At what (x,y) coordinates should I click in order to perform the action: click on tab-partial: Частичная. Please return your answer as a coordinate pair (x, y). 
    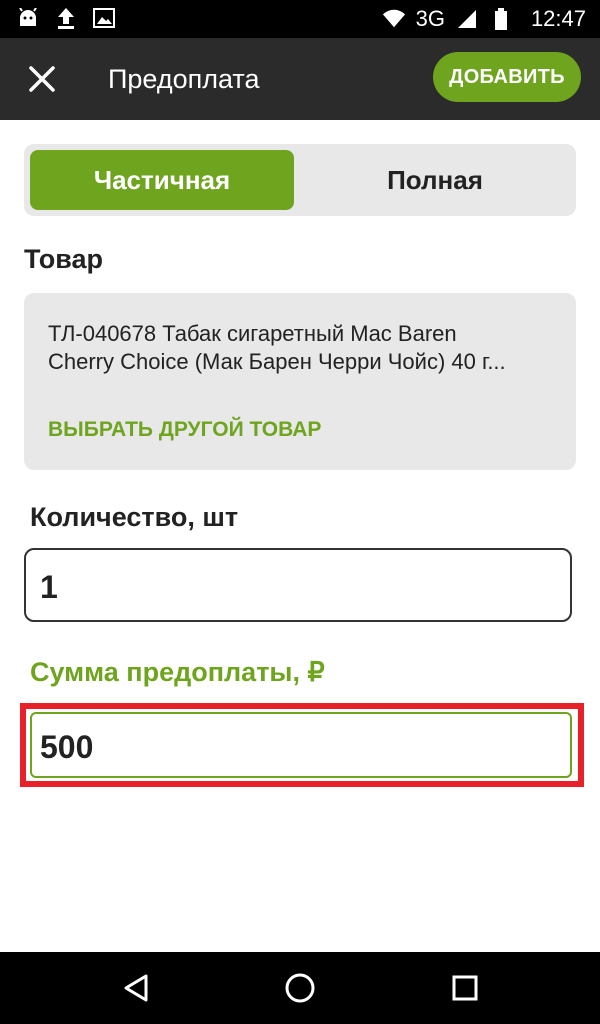
    Looking at the image, I should click on (162, 180).